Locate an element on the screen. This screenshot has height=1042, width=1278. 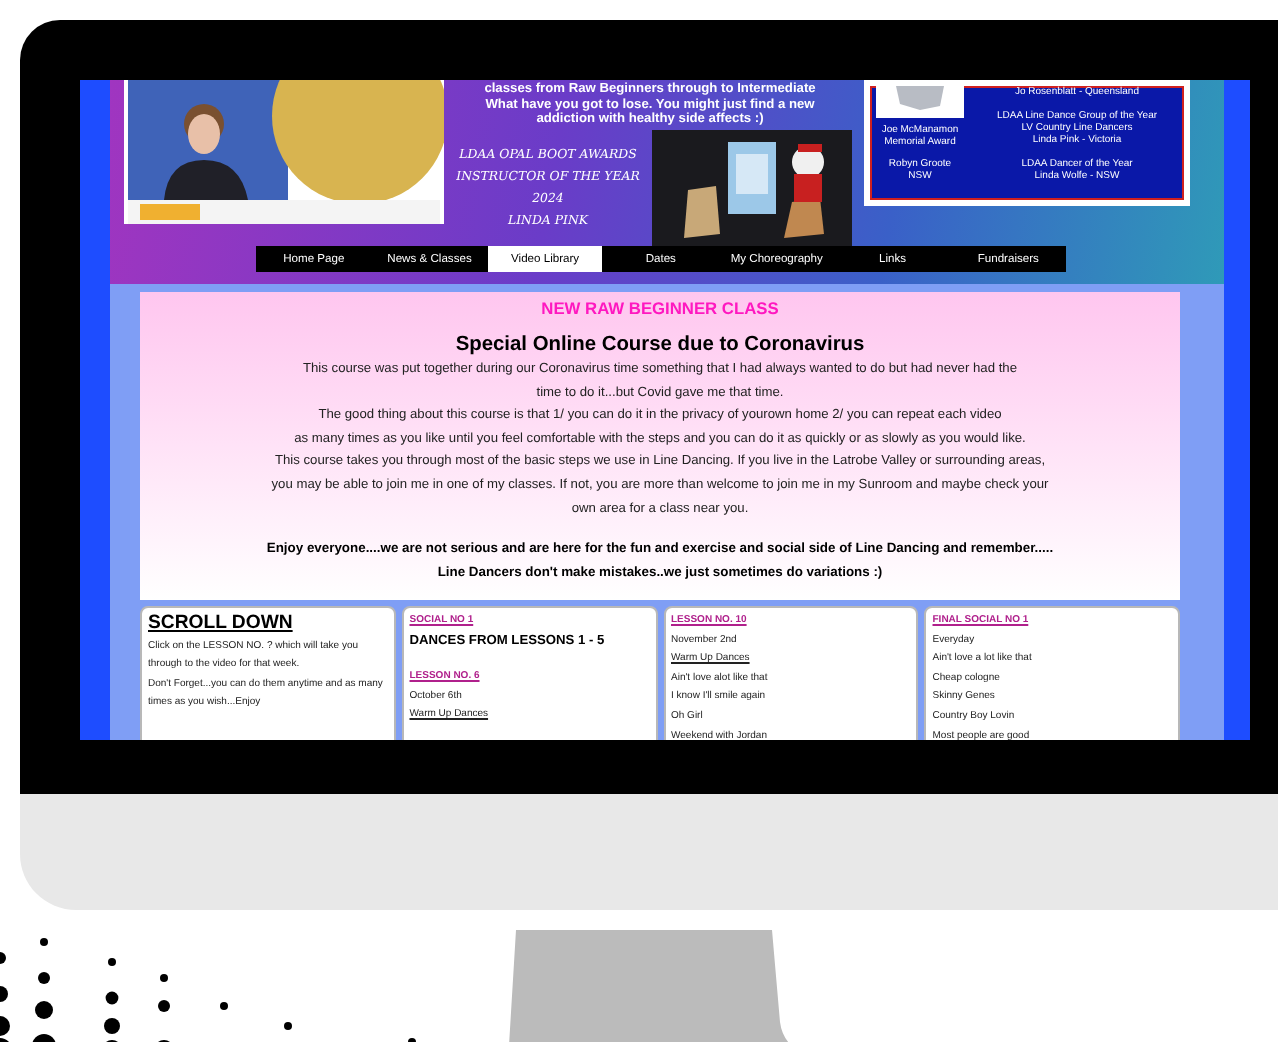
card-heading: SCROLL DOWN is located at coordinates (220, 623).